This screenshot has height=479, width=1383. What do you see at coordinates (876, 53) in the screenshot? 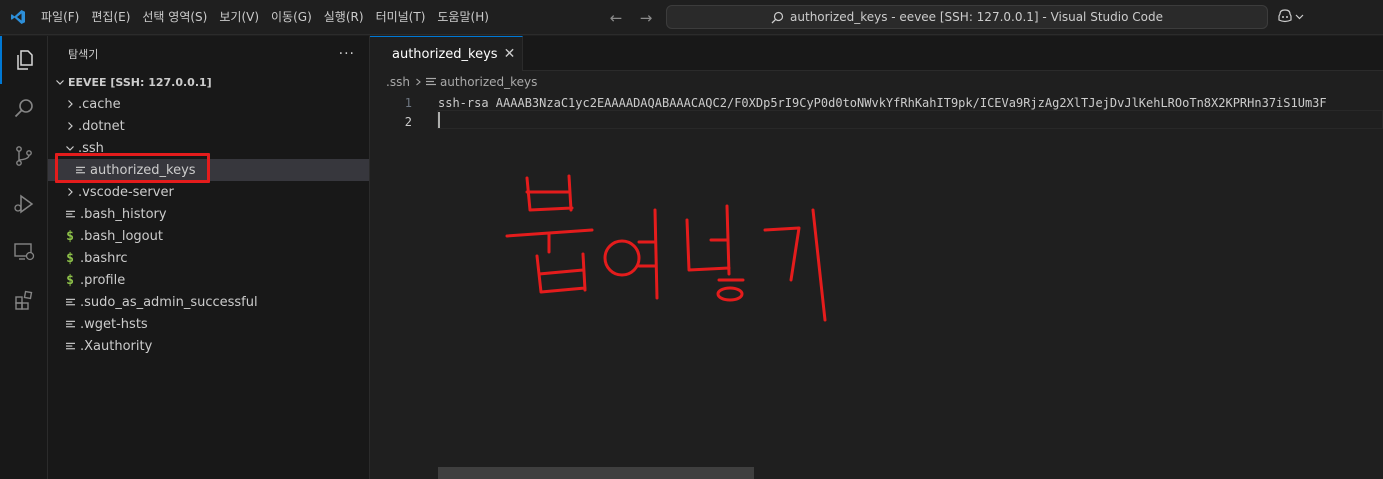
I see `tab-bar: authorized_keys ✕` at bounding box center [876, 53].